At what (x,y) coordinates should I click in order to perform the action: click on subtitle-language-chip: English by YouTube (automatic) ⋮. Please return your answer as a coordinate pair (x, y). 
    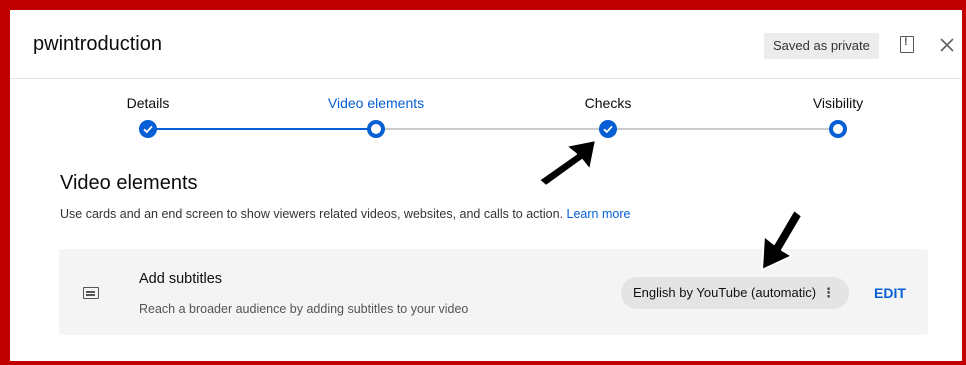
    Looking at the image, I should click on (735, 293).